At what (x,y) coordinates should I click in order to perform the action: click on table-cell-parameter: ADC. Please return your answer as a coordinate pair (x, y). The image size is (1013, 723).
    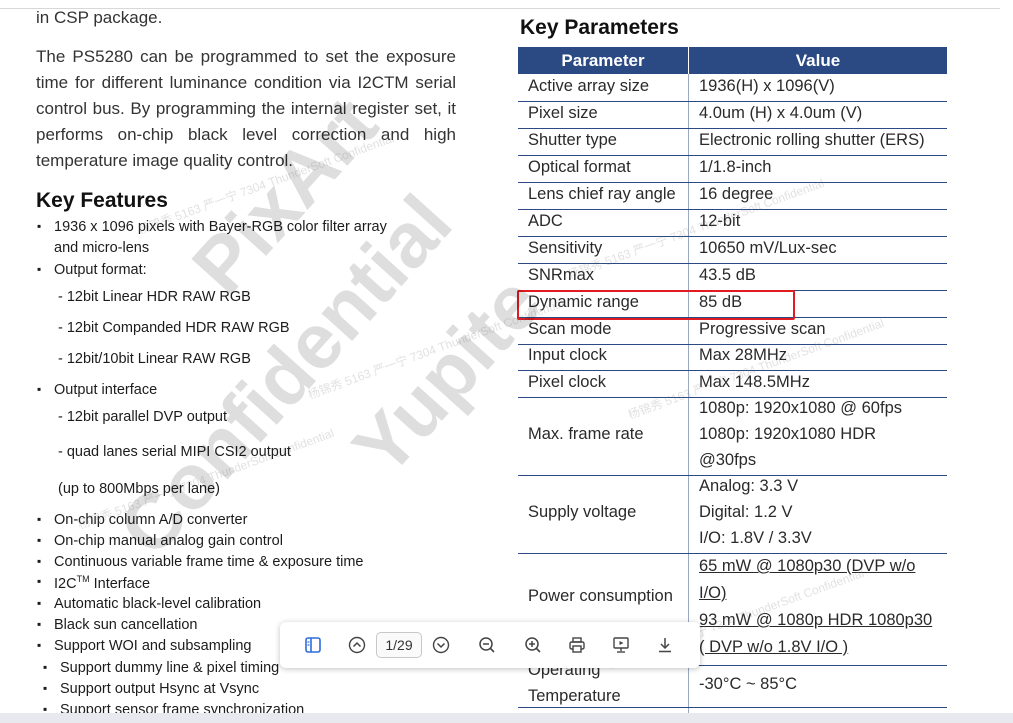
    Looking at the image, I should click on (545, 220).